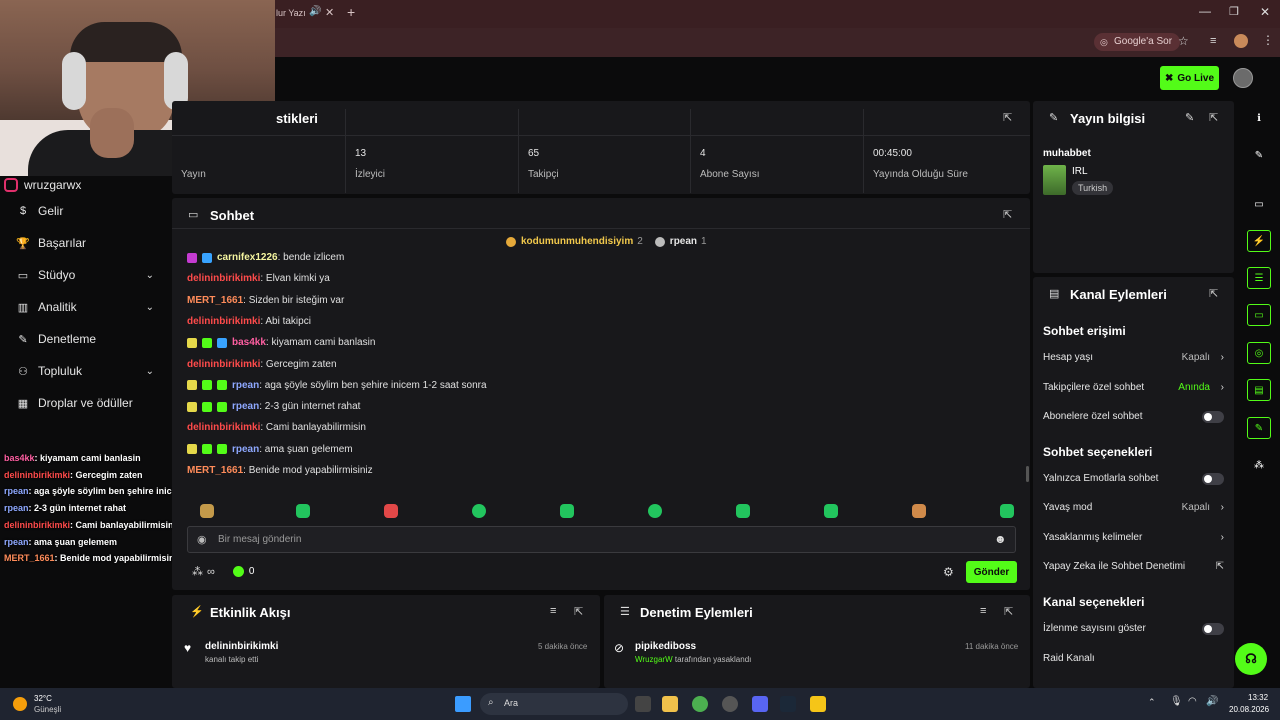 The height and width of the screenshot is (720, 1280). What do you see at coordinates (1135, 537) in the screenshot?
I see `row-banned-words: Yasaklanmış kelimeler ›` at bounding box center [1135, 537].